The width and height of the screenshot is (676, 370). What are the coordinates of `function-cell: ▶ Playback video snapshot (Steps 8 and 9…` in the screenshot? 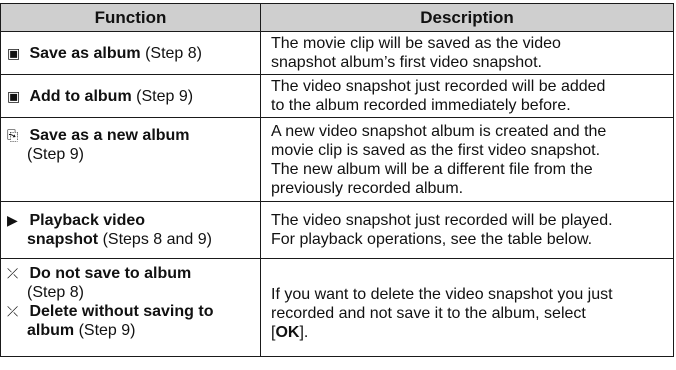 It's located at (130, 230).